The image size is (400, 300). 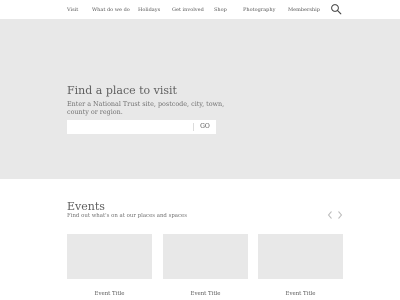 What do you see at coordinates (304, 10) in the screenshot?
I see `nav-item-membership: Membership` at bounding box center [304, 10].